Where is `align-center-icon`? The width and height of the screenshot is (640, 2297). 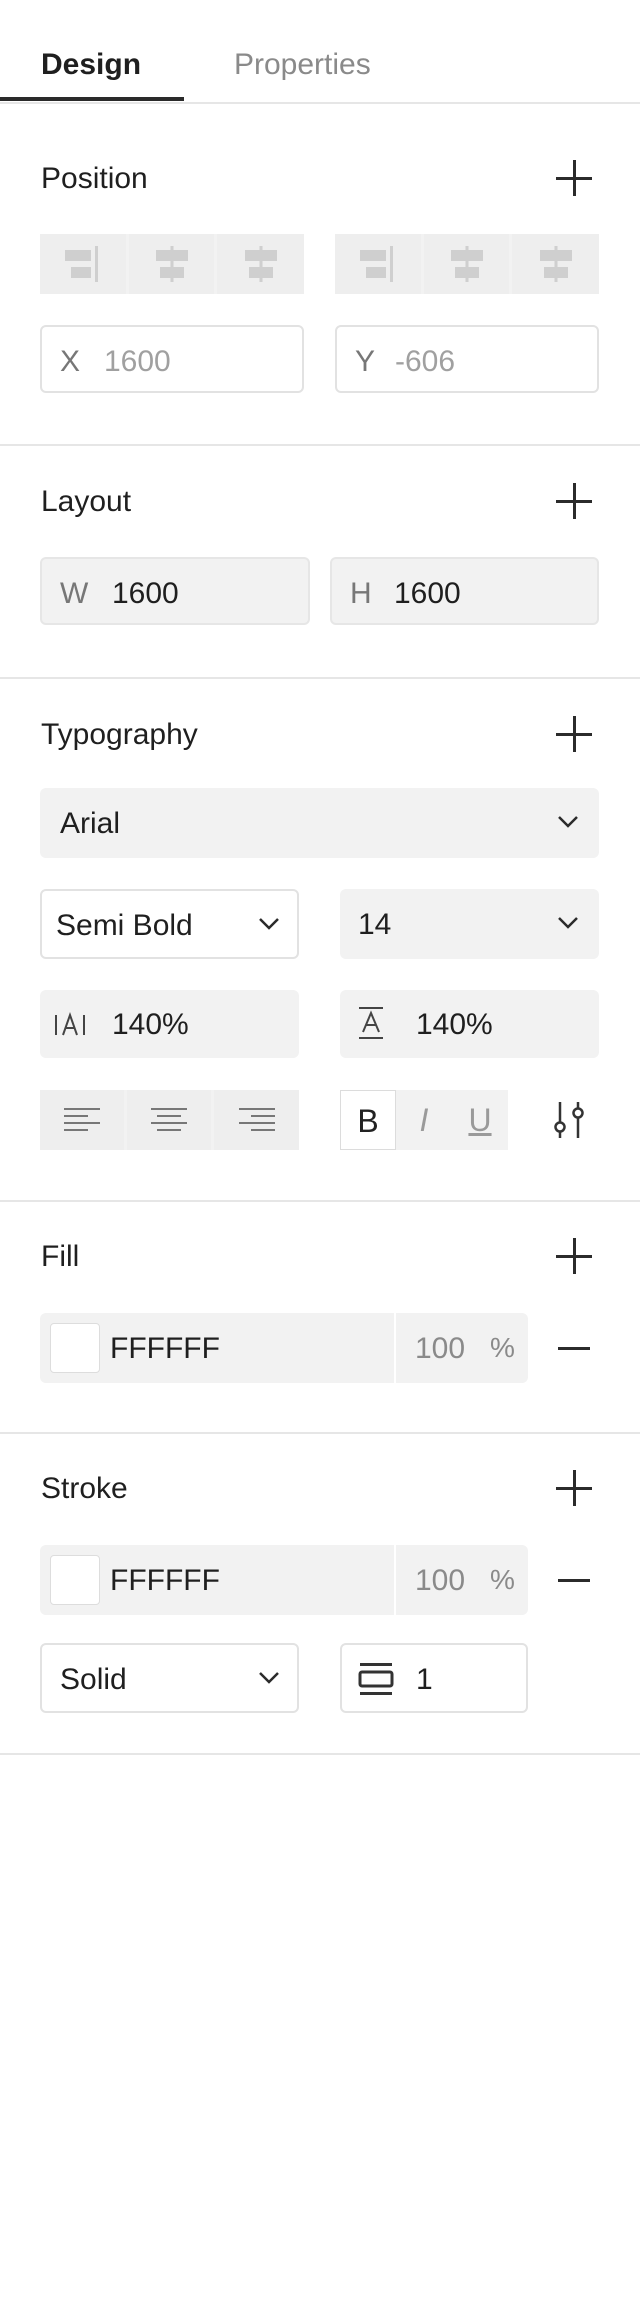
align-center-icon is located at coordinates (169, 1119).